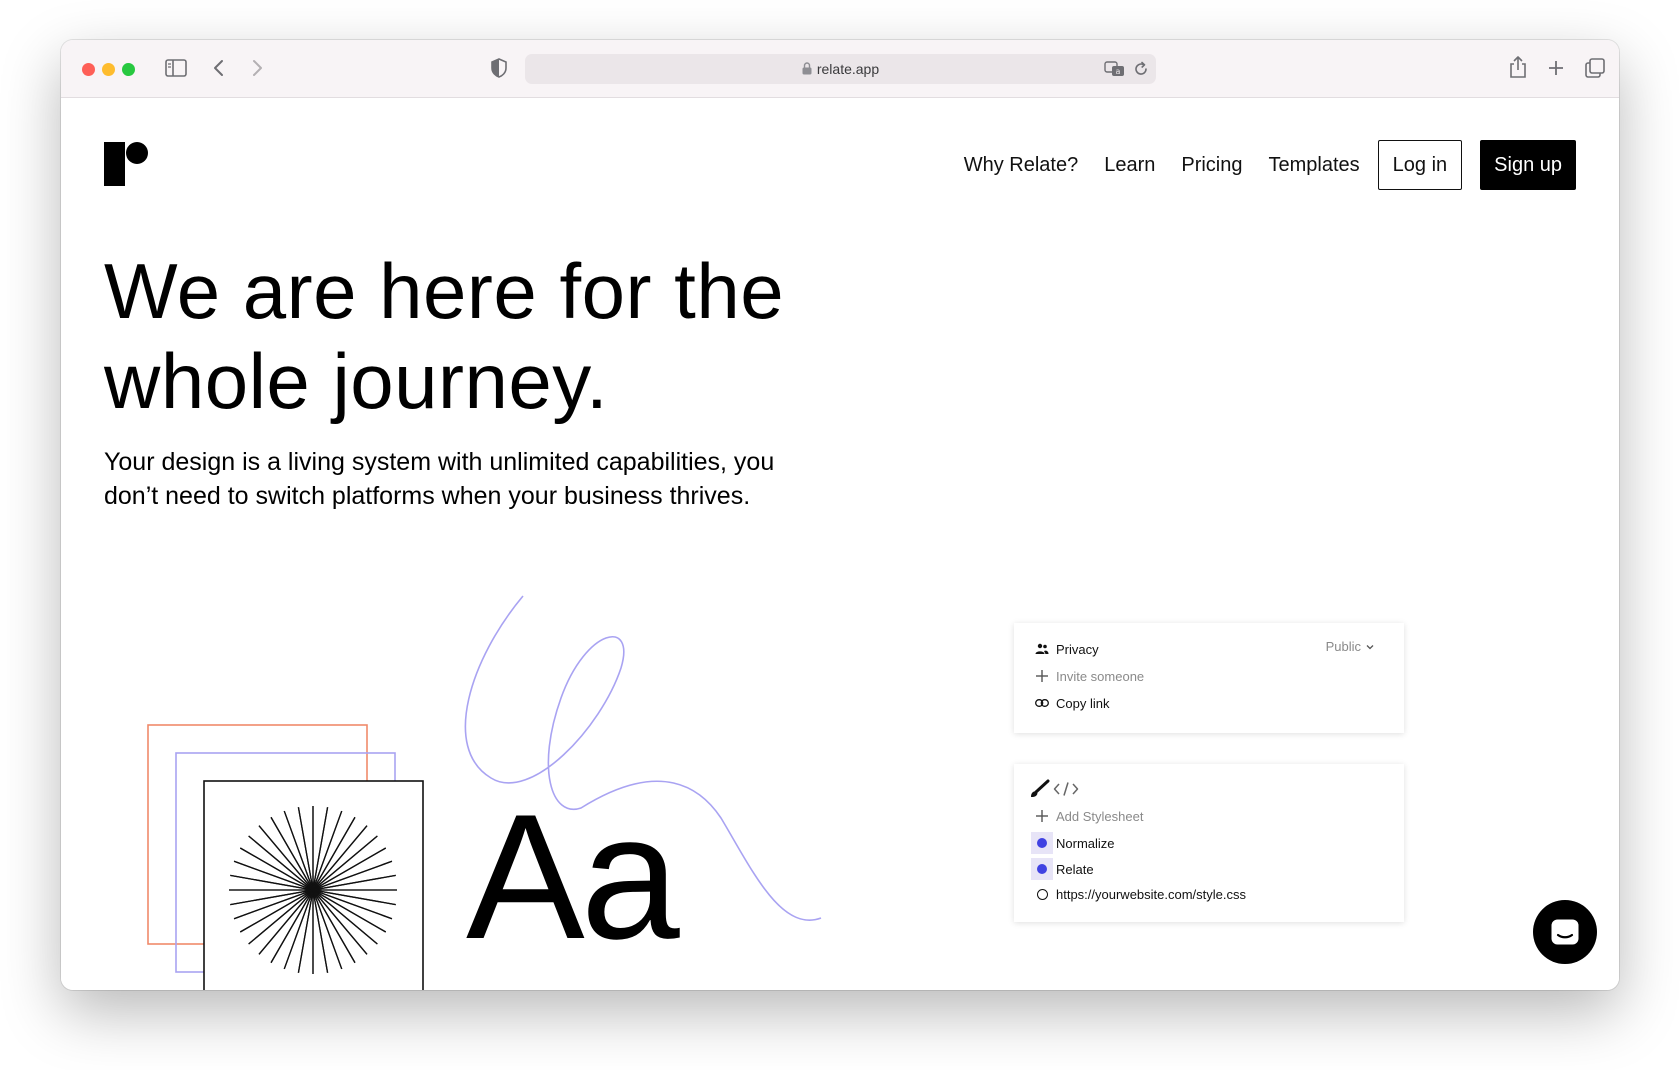 The image size is (1680, 1070). What do you see at coordinates (807, 70) in the screenshot?
I see `lock-icon` at bounding box center [807, 70].